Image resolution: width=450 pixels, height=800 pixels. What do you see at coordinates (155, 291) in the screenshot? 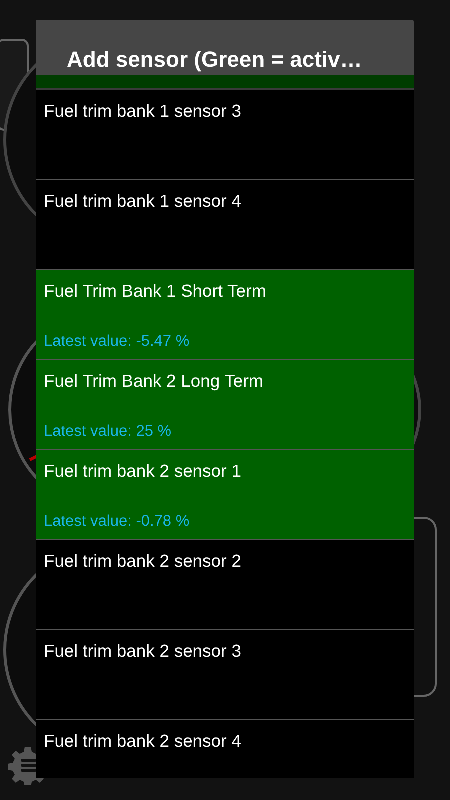
I see `sensor-name: Fuel Trim Bank 1 Short Term` at bounding box center [155, 291].